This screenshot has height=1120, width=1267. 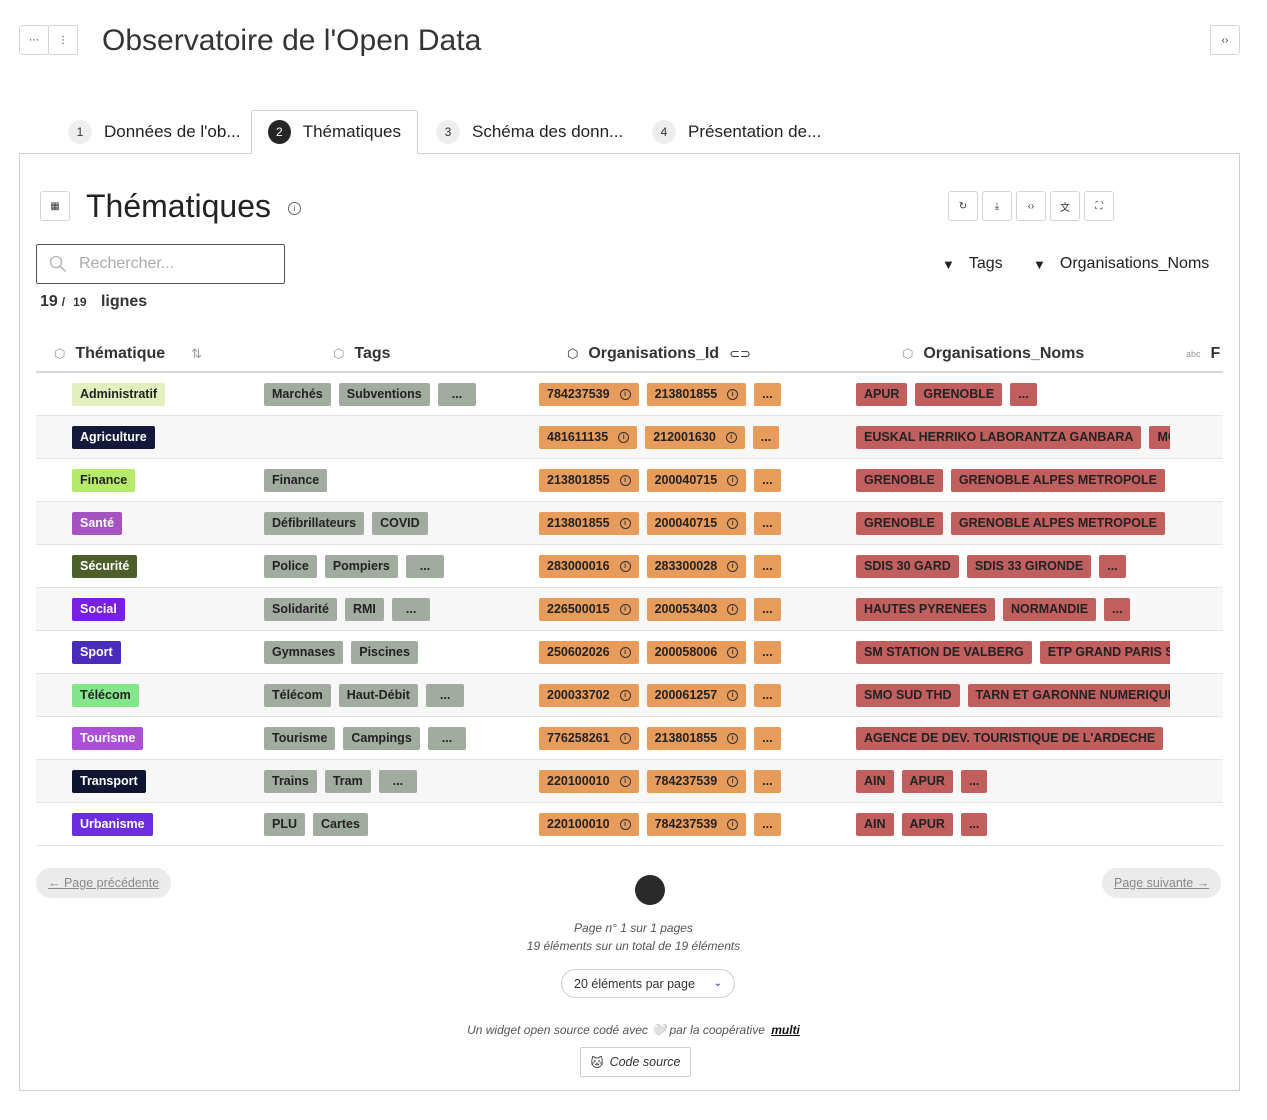 What do you see at coordinates (1029, 566) in the screenshot?
I see `organisation-nom-chip: SDIS 33 GIRONDE` at bounding box center [1029, 566].